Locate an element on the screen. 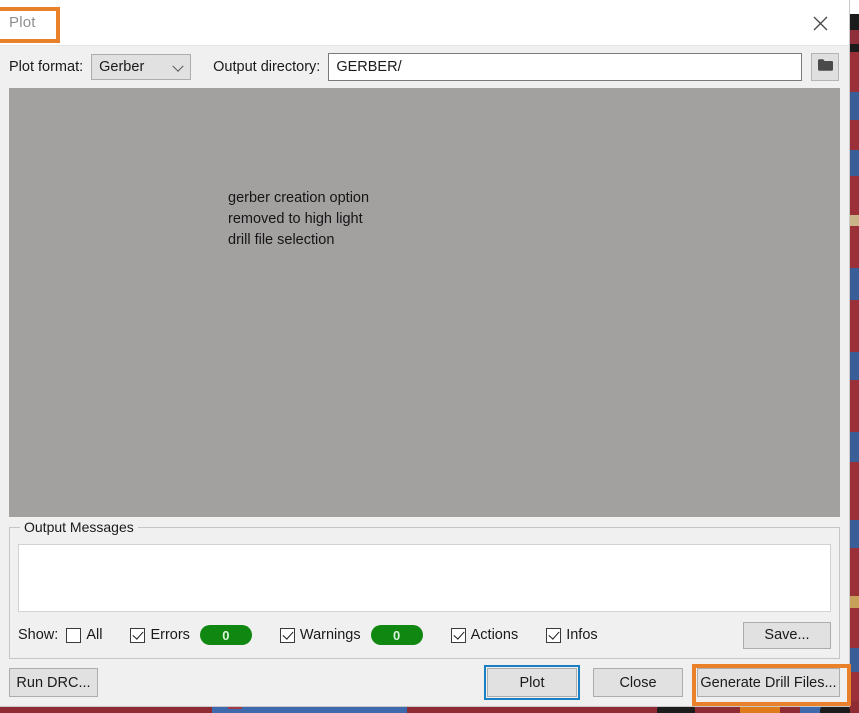  page-title: Plot is located at coordinates (22, 22).